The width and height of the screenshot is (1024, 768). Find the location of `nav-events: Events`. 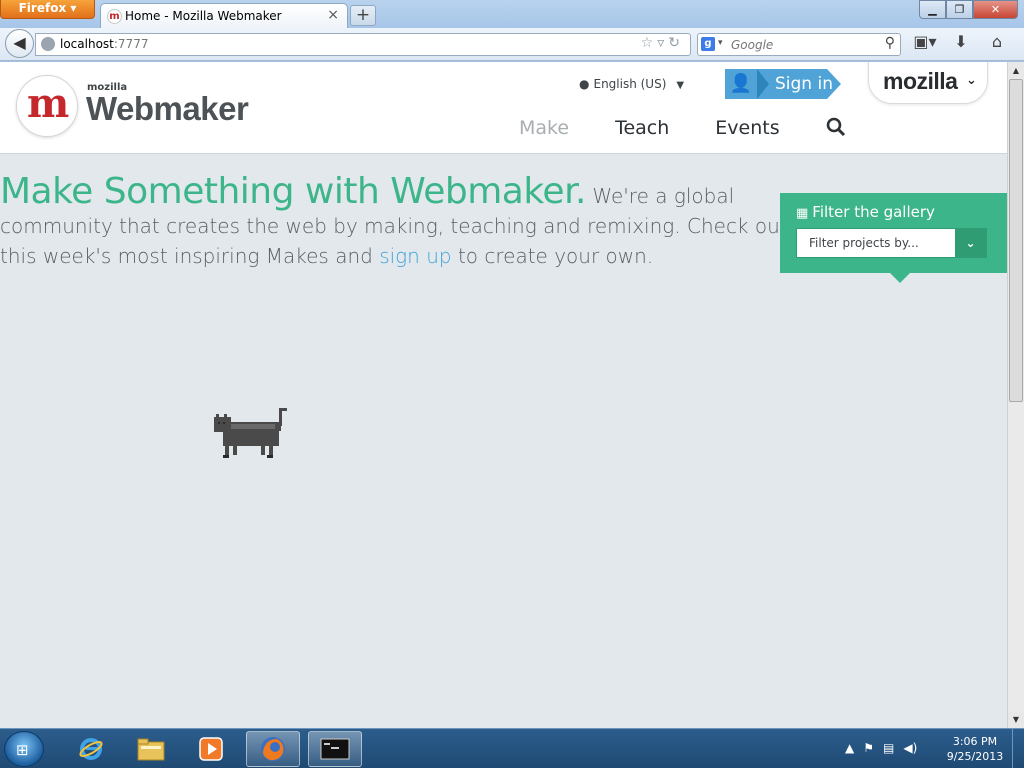

nav-events: Events is located at coordinates (747, 129).